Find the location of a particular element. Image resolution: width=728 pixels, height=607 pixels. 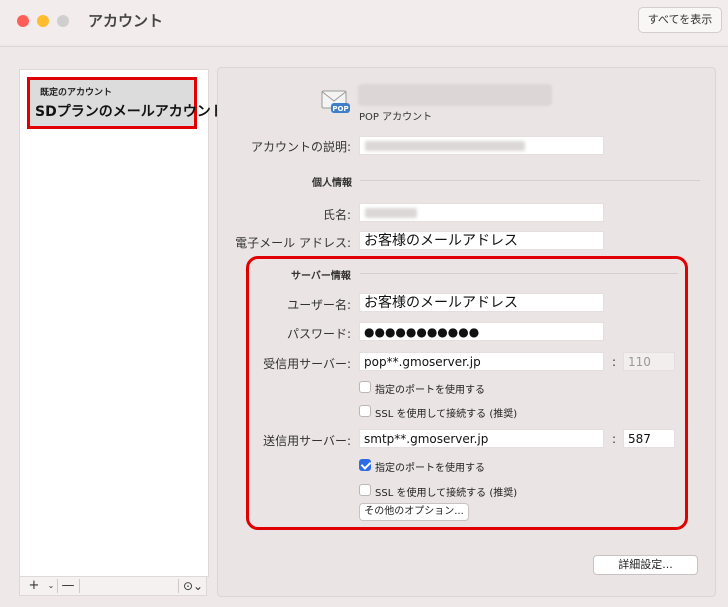

password-label: パスワード: is located at coordinates (318, 334).